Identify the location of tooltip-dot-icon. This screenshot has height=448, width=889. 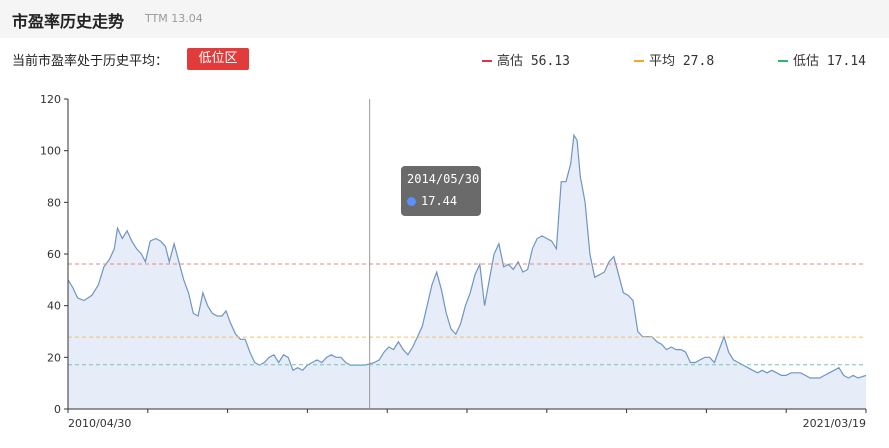
(411, 201).